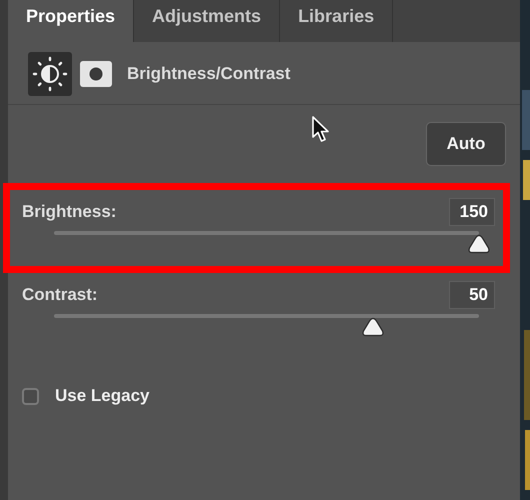  What do you see at coordinates (102, 396) in the screenshot?
I see `checkbox-label: Use Legacy` at bounding box center [102, 396].